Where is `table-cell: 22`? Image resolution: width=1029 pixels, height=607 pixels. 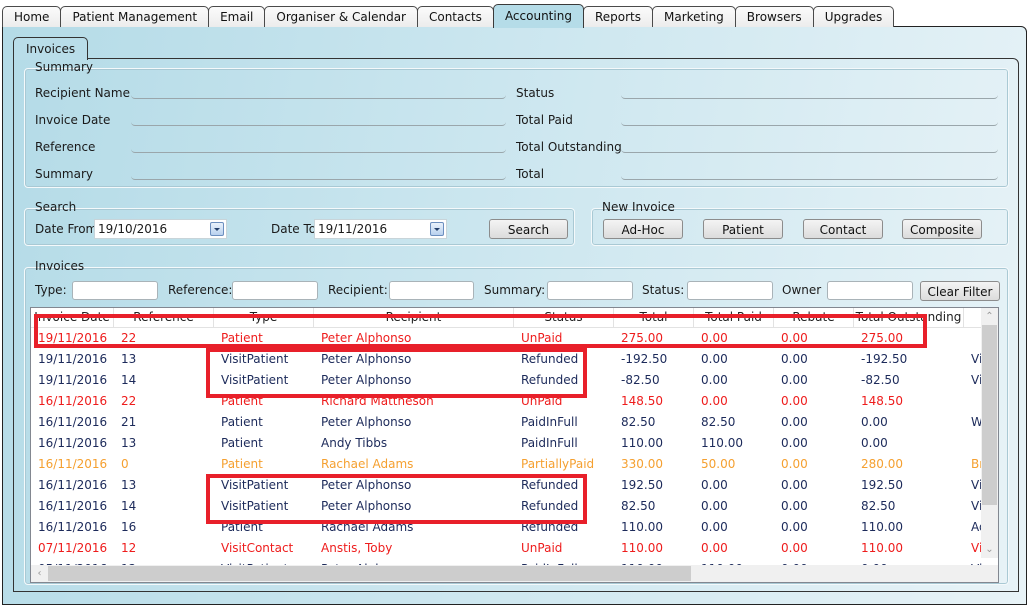 table-cell: 22 is located at coordinates (129, 401).